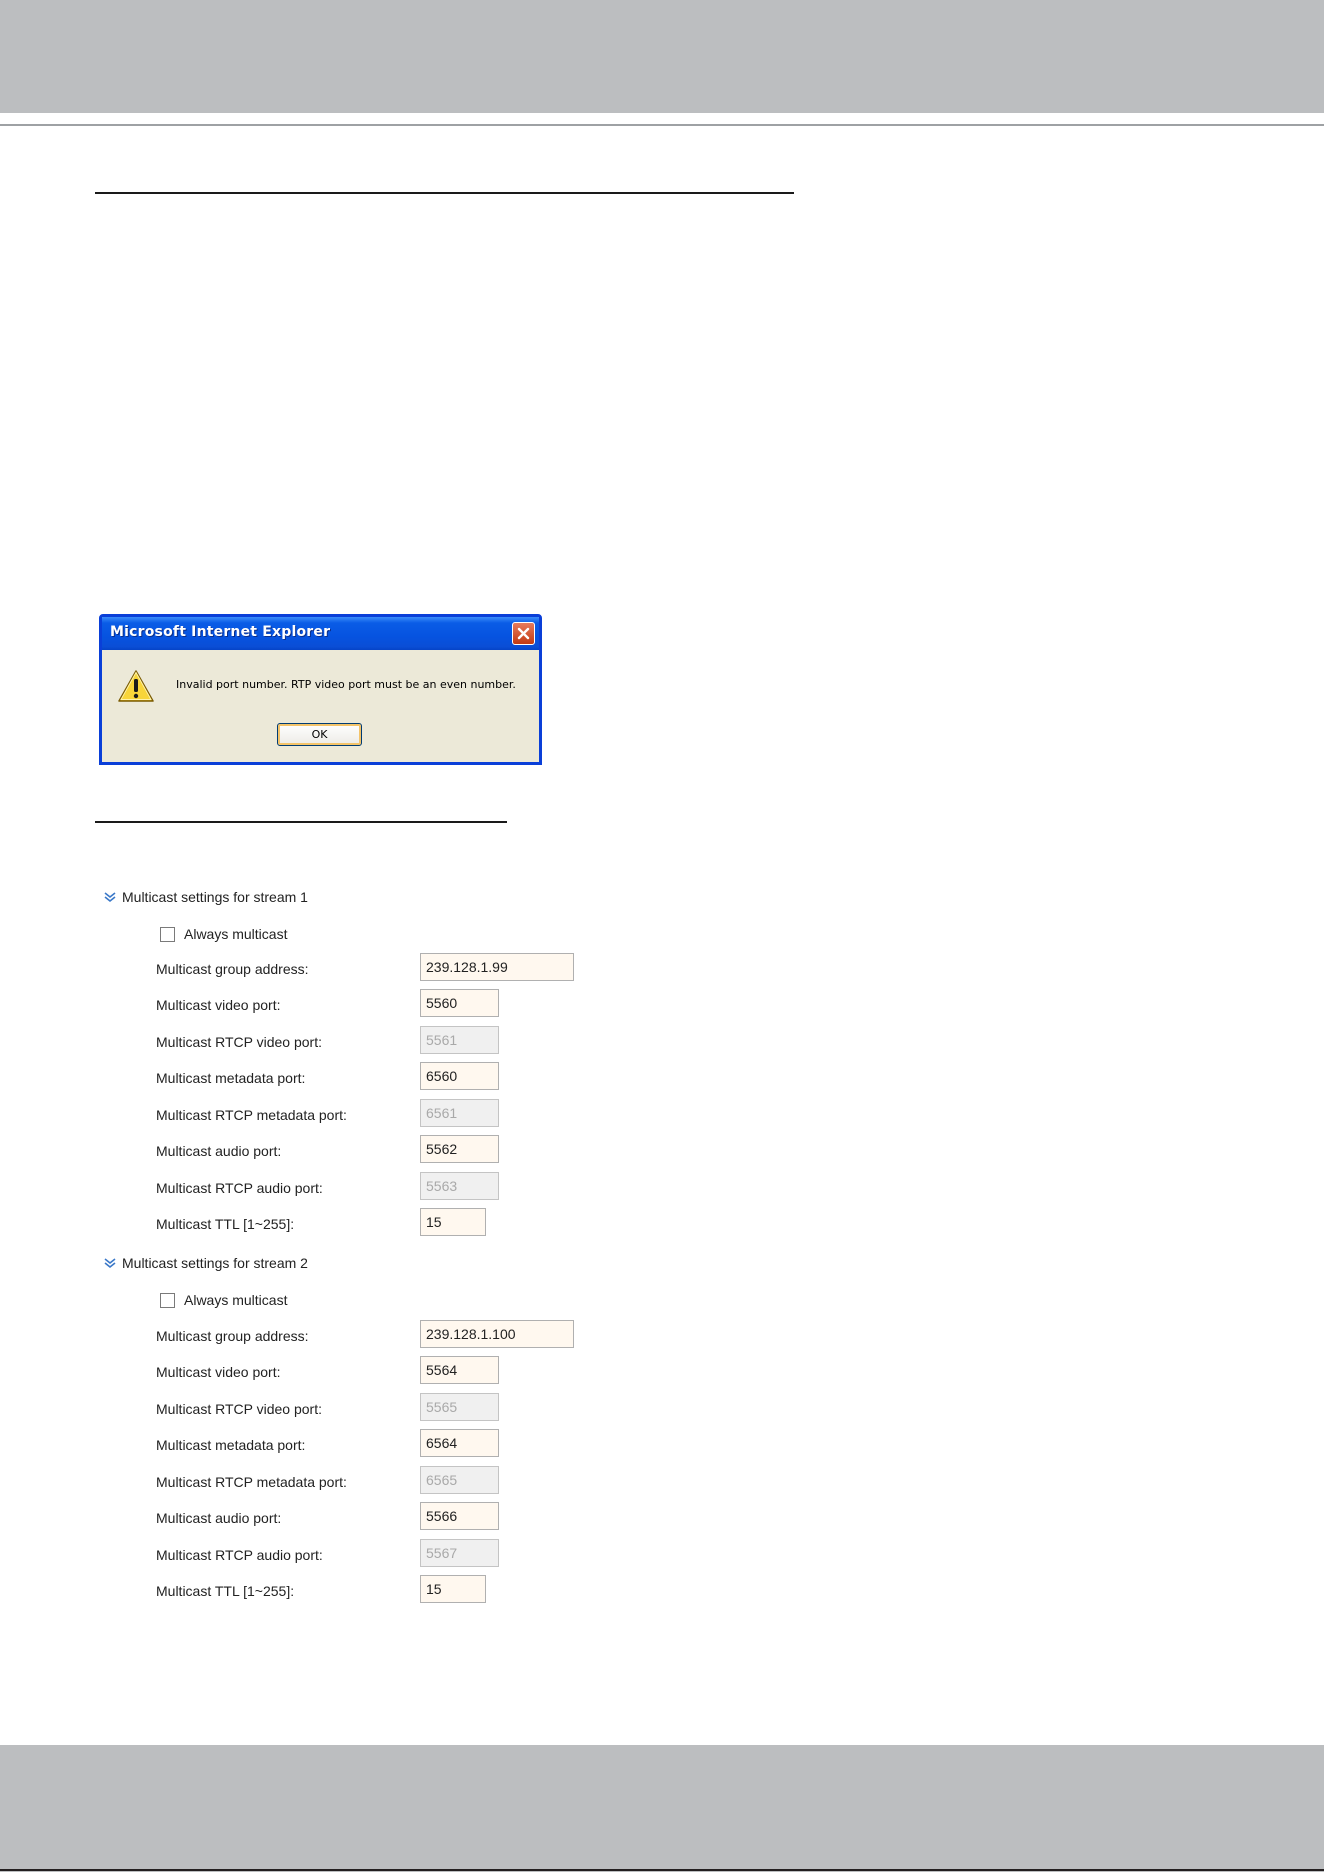  Describe the element at coordinates (215, 1263) in the screenshot. I see `stream-title: Multicast settings for stream 2` at that location.